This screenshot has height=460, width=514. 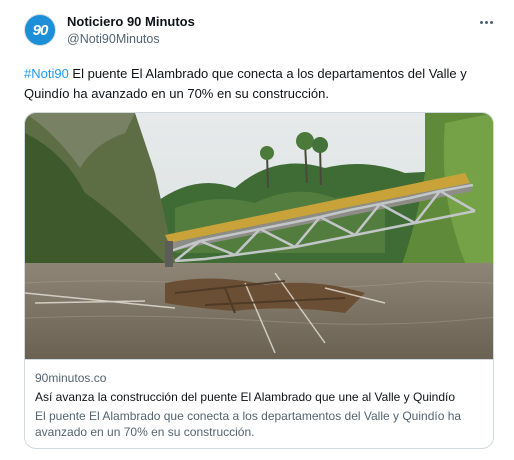 I want to click on more-options-icon, so click(x=486, y=22).